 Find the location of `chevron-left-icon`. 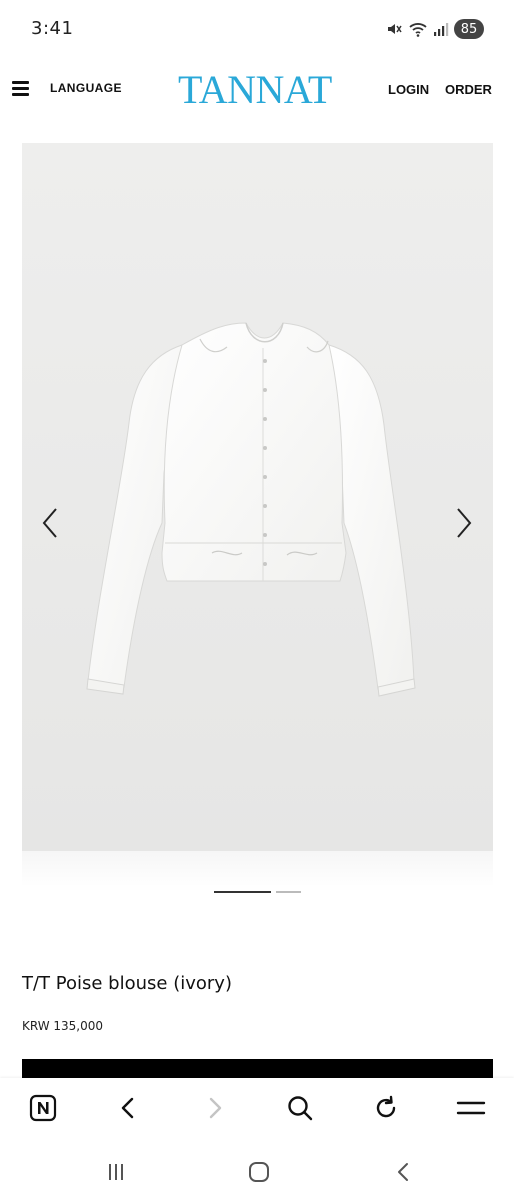

chevron-left-icon is located at coordinates (50, 523).